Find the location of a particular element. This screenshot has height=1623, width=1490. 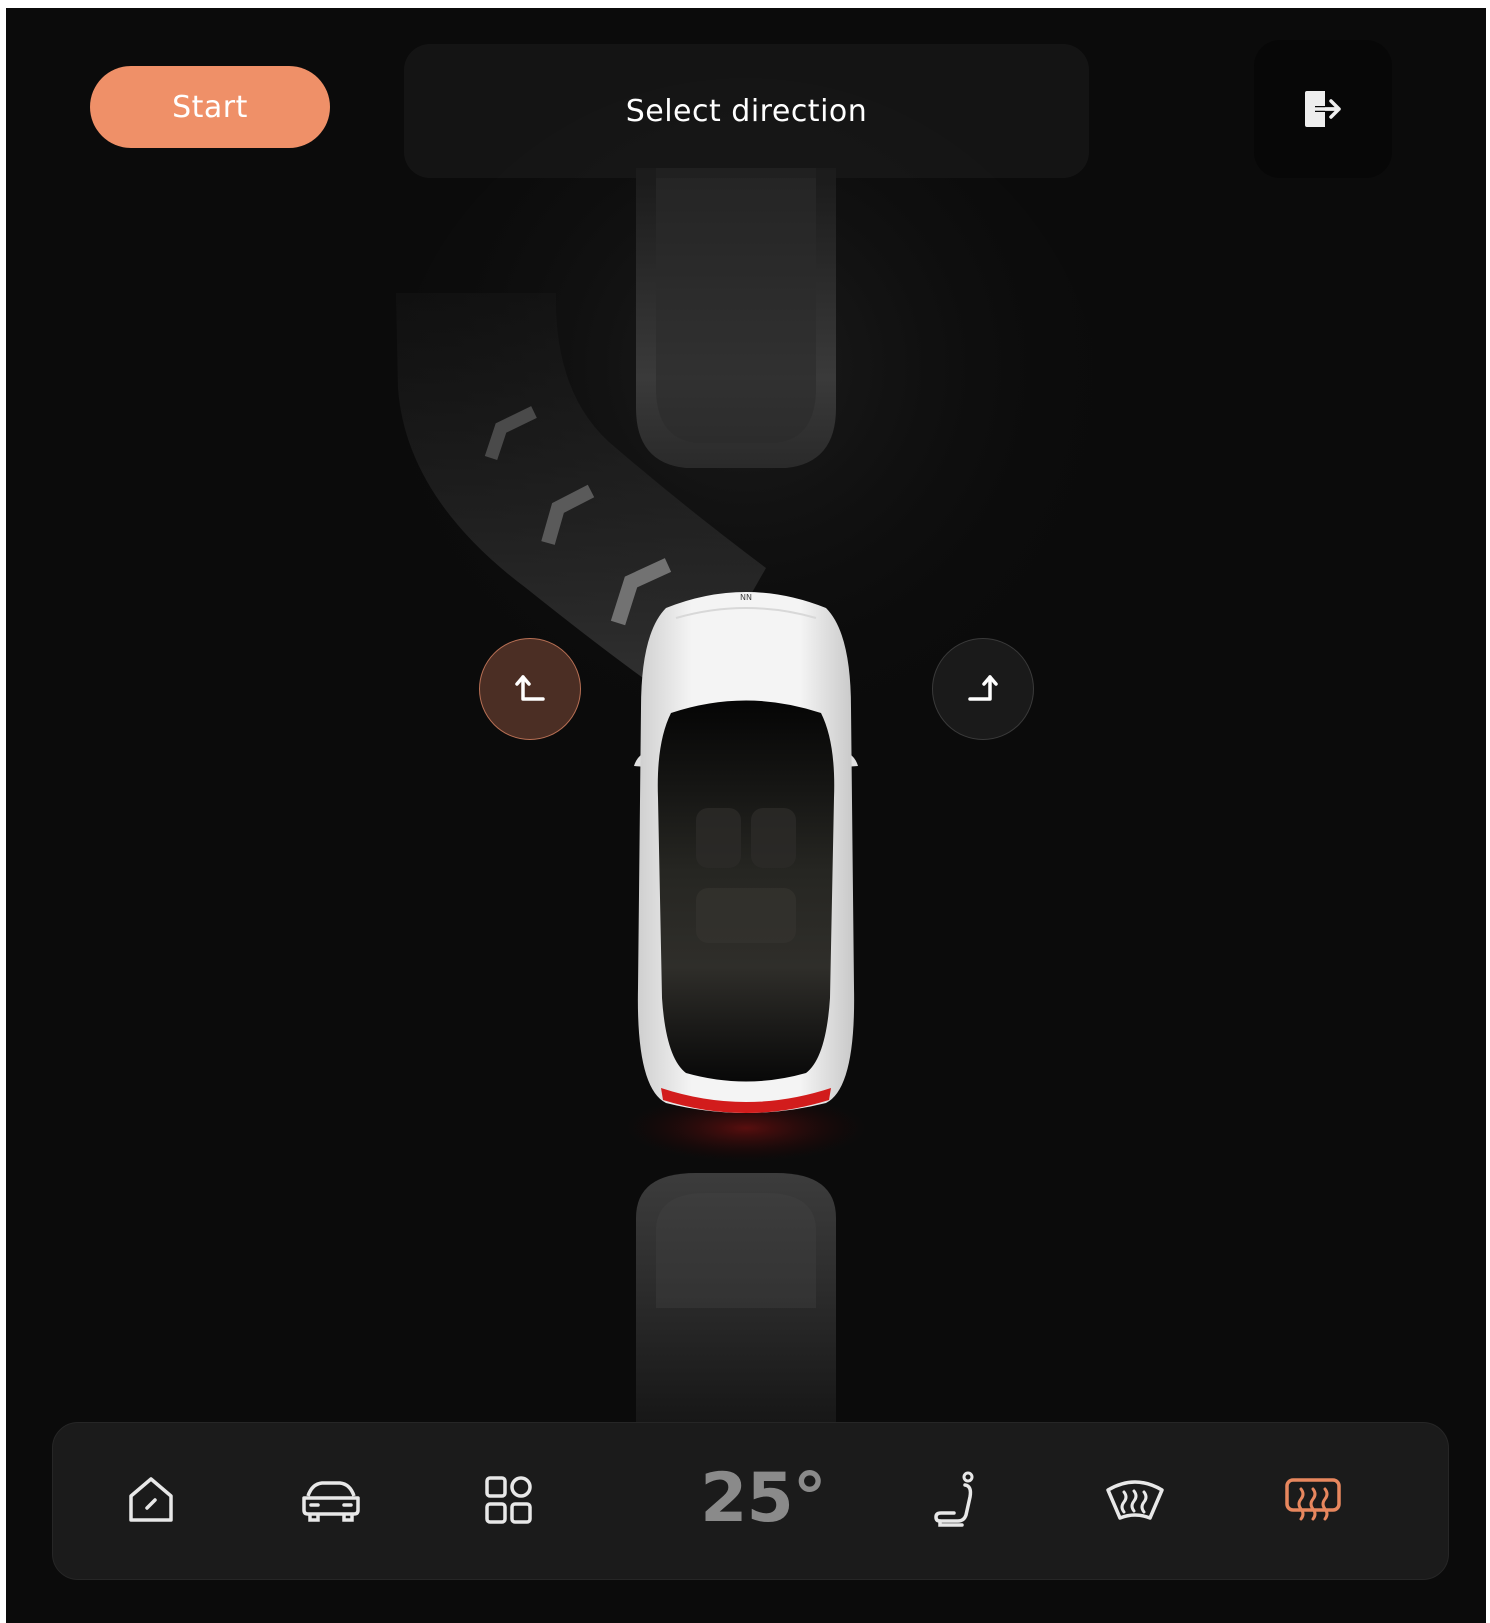

apps-grid-icon is located at coordinates (508, 1500).